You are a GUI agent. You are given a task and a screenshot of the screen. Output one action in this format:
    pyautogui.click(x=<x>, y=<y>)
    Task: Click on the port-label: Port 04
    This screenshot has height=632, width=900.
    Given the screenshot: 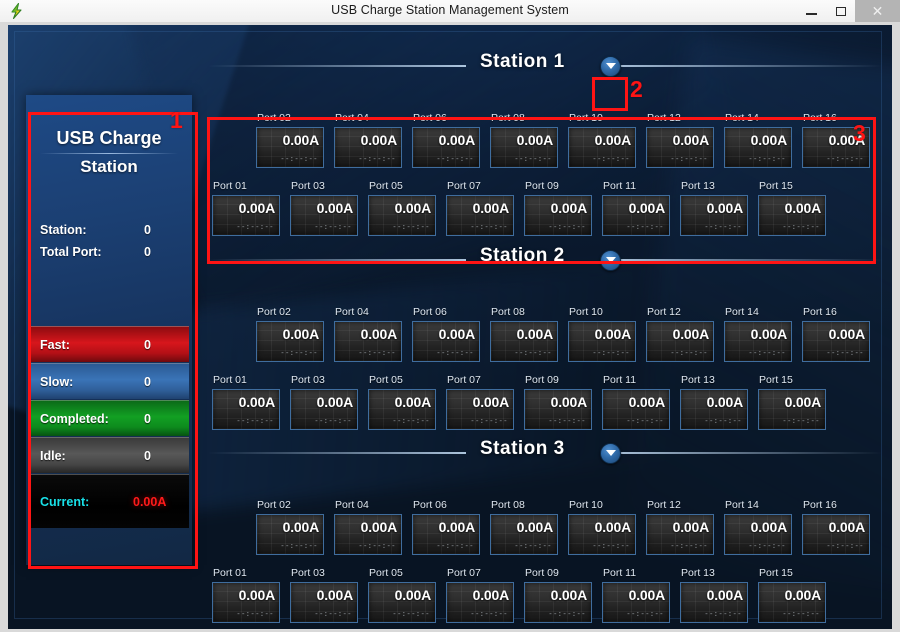 What is the action you would take?
    pyautogui.click(x=352, y=312)
    